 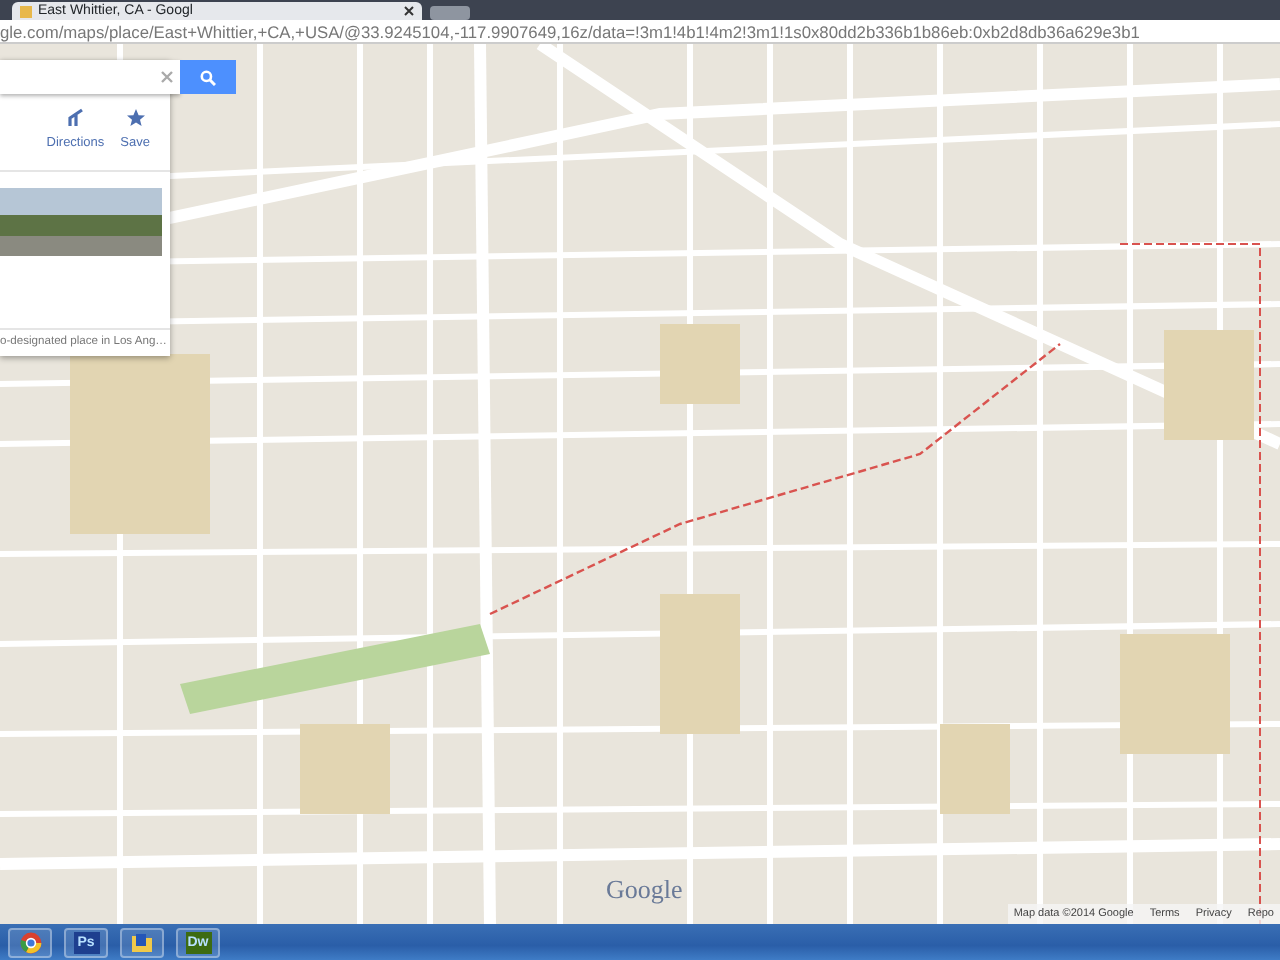 I want to click on new-tab-button, so click(x=450, y=13).